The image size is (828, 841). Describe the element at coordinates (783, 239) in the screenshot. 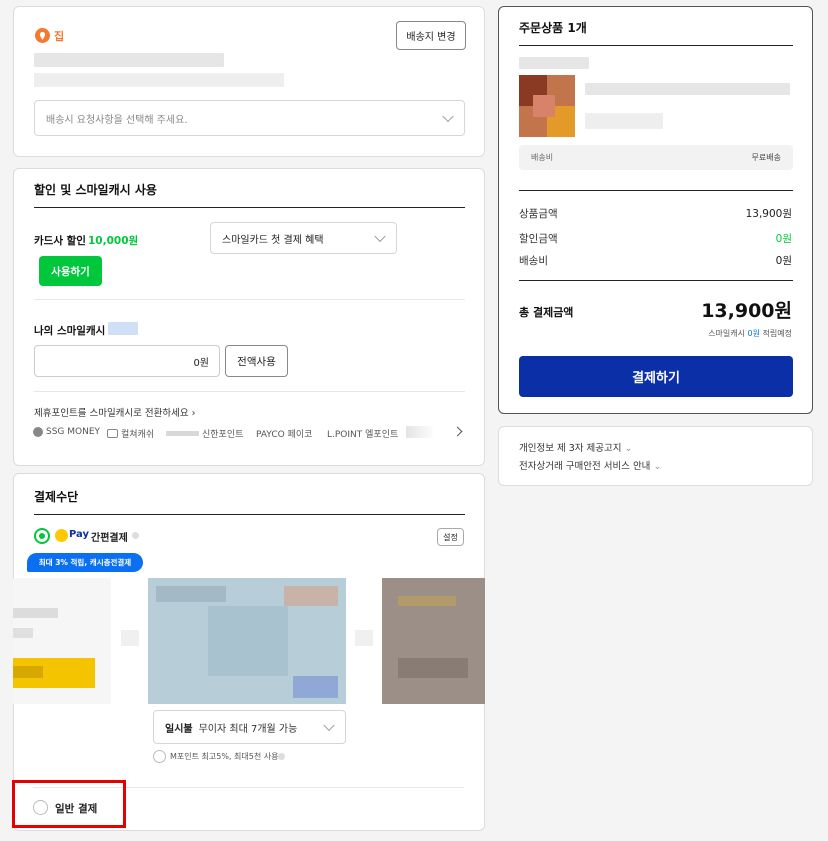

I see `discount-amount: 0원` at that location.